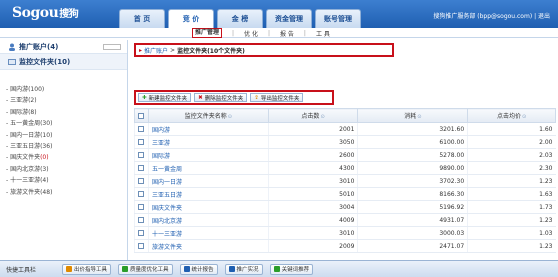 The height and width of the screenshot is (277, 558). What do you see at coordinates (208, 194) in the screenshot?
I see `folder-name-link: 三亚五日游` at bounding box center [208, 194].